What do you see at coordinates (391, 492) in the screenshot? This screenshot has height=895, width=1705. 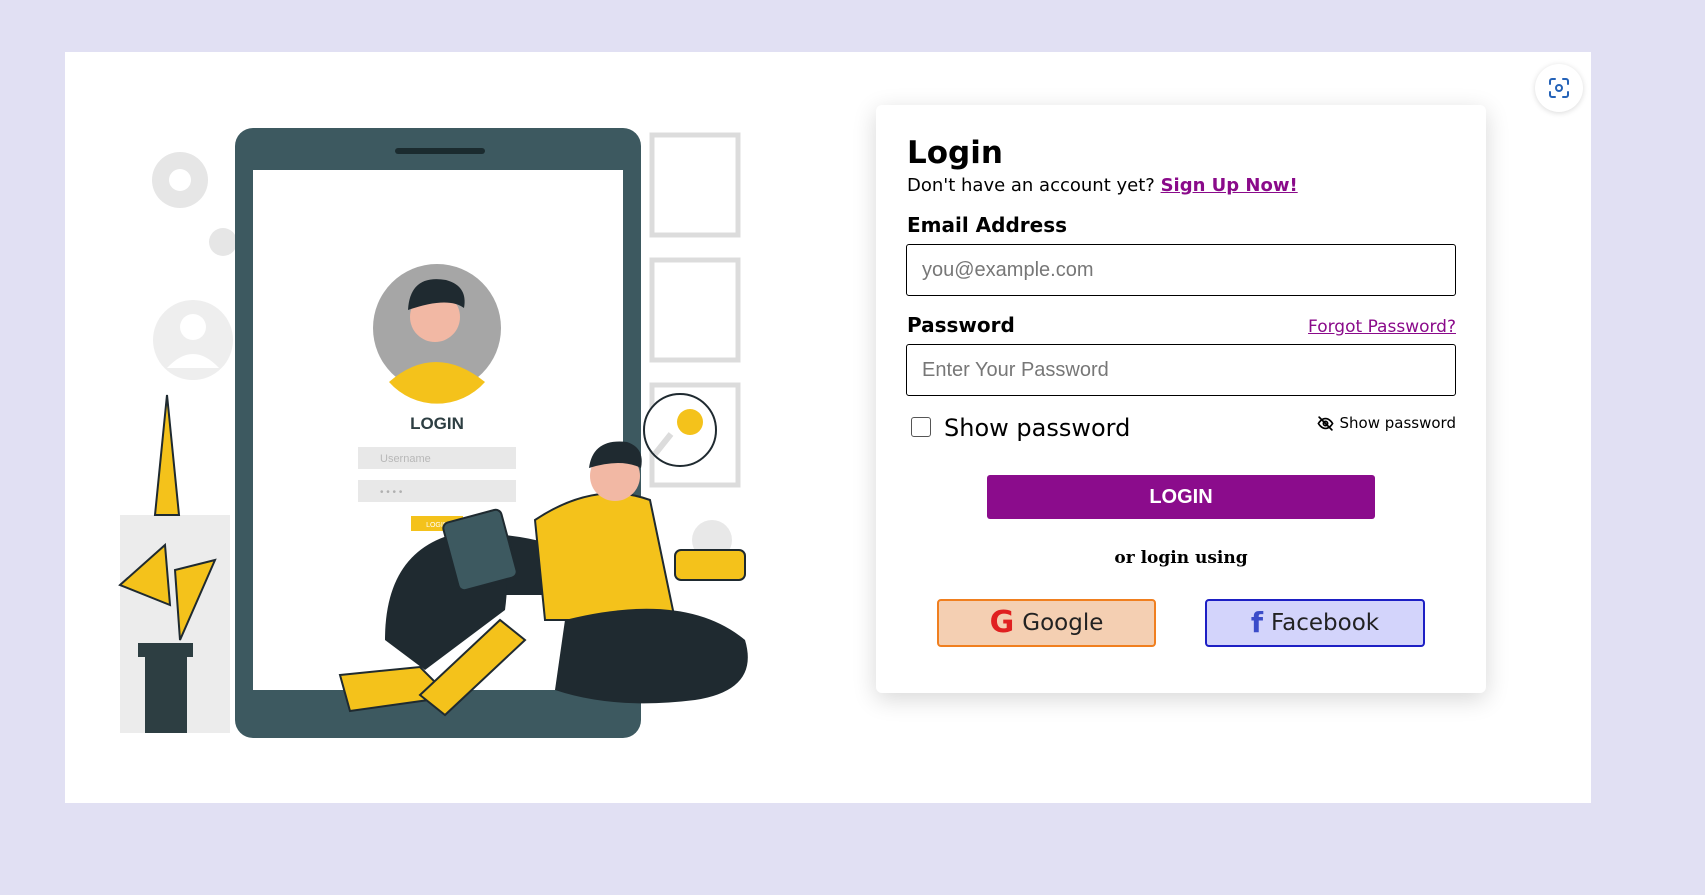 I see `phone-password-dots: • • • •` at bounding box center [391, 492].